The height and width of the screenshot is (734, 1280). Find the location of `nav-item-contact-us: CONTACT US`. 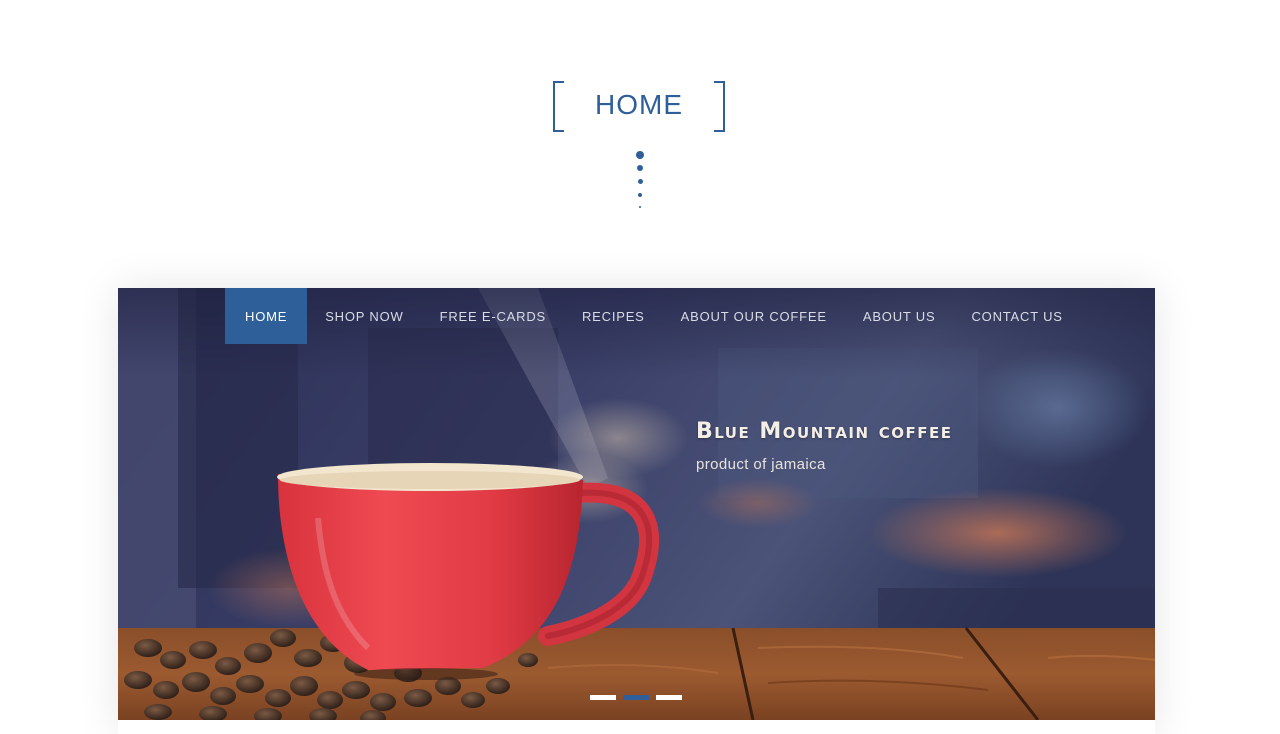

nav-item-contact-us: CONTACT US is located at coordinates (1016, 316).